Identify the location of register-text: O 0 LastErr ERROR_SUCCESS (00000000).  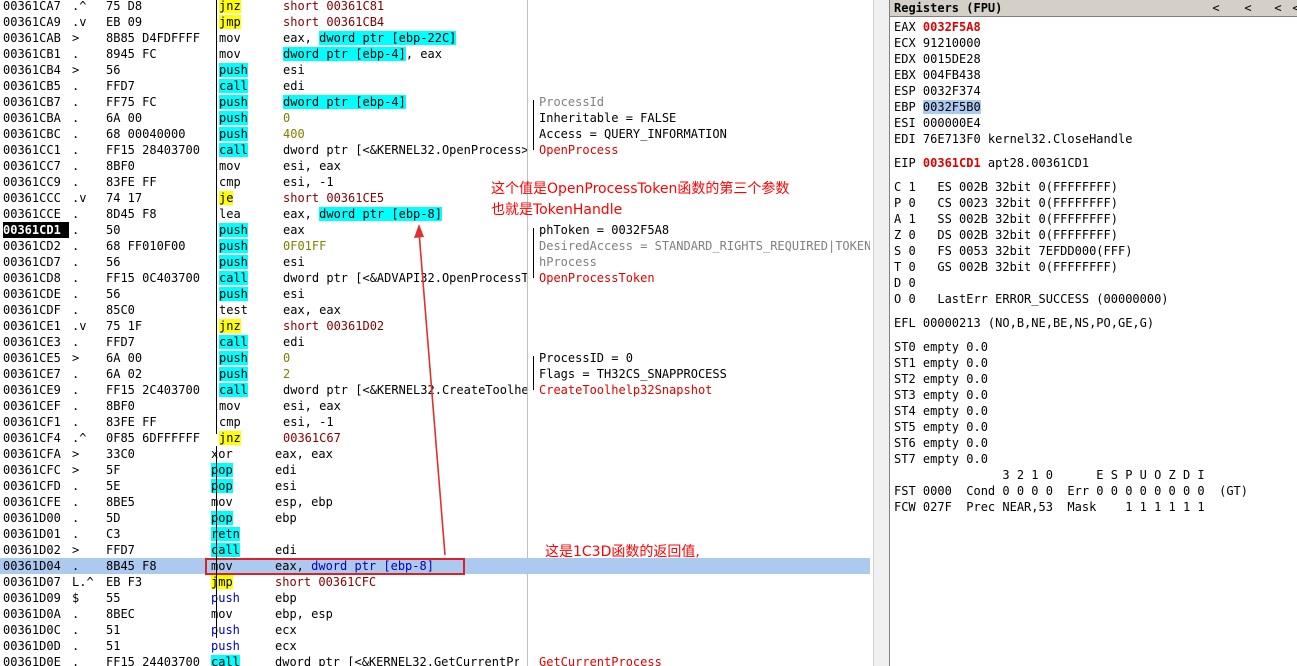
(1031, 299).